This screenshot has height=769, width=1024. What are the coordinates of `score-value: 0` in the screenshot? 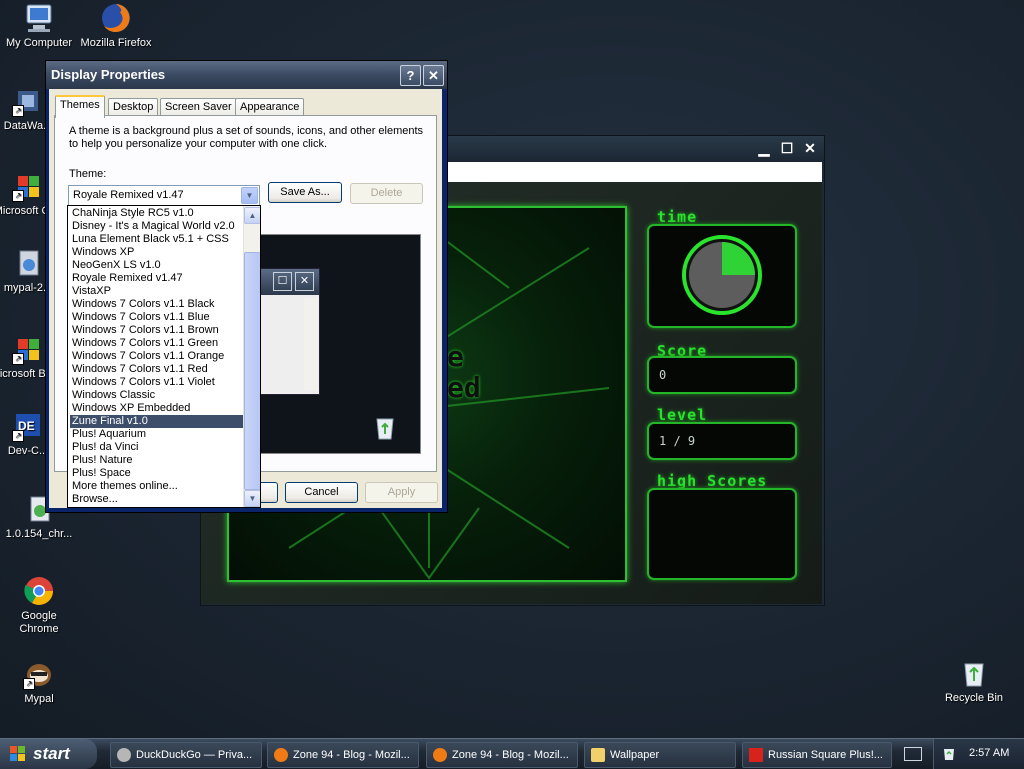 It's located at (663, 375).